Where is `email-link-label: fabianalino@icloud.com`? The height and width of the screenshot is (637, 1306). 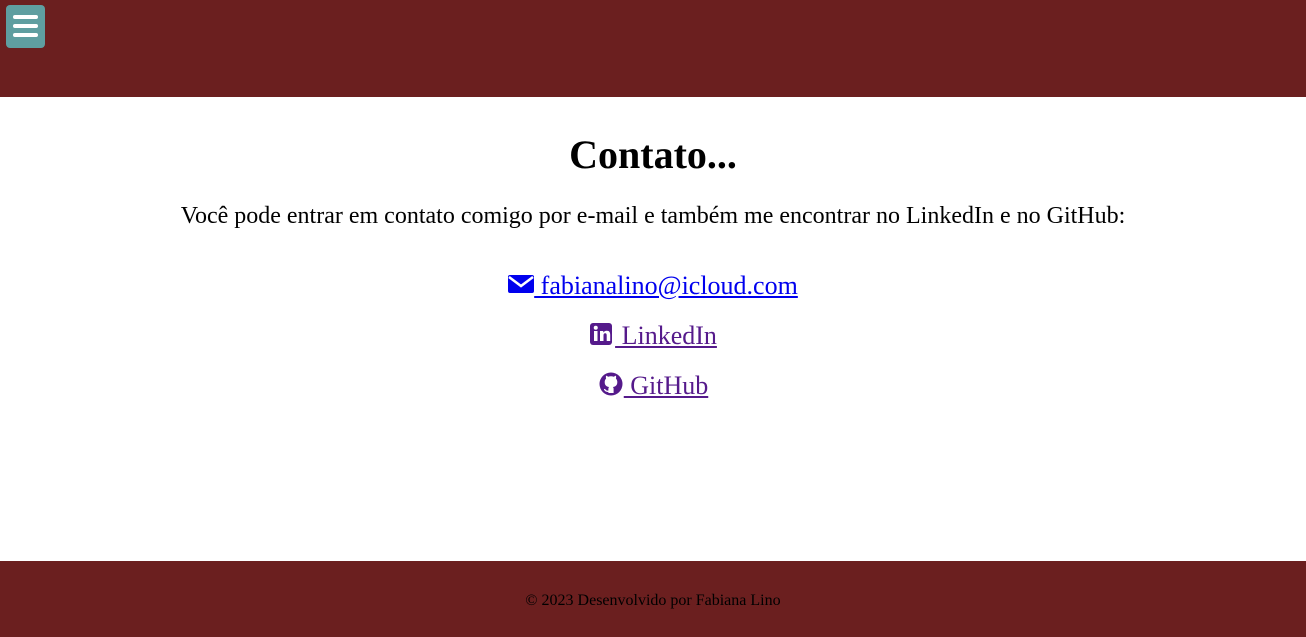 email-link-label: fabianalino@icloud.com is located at coordinates (666, 285).